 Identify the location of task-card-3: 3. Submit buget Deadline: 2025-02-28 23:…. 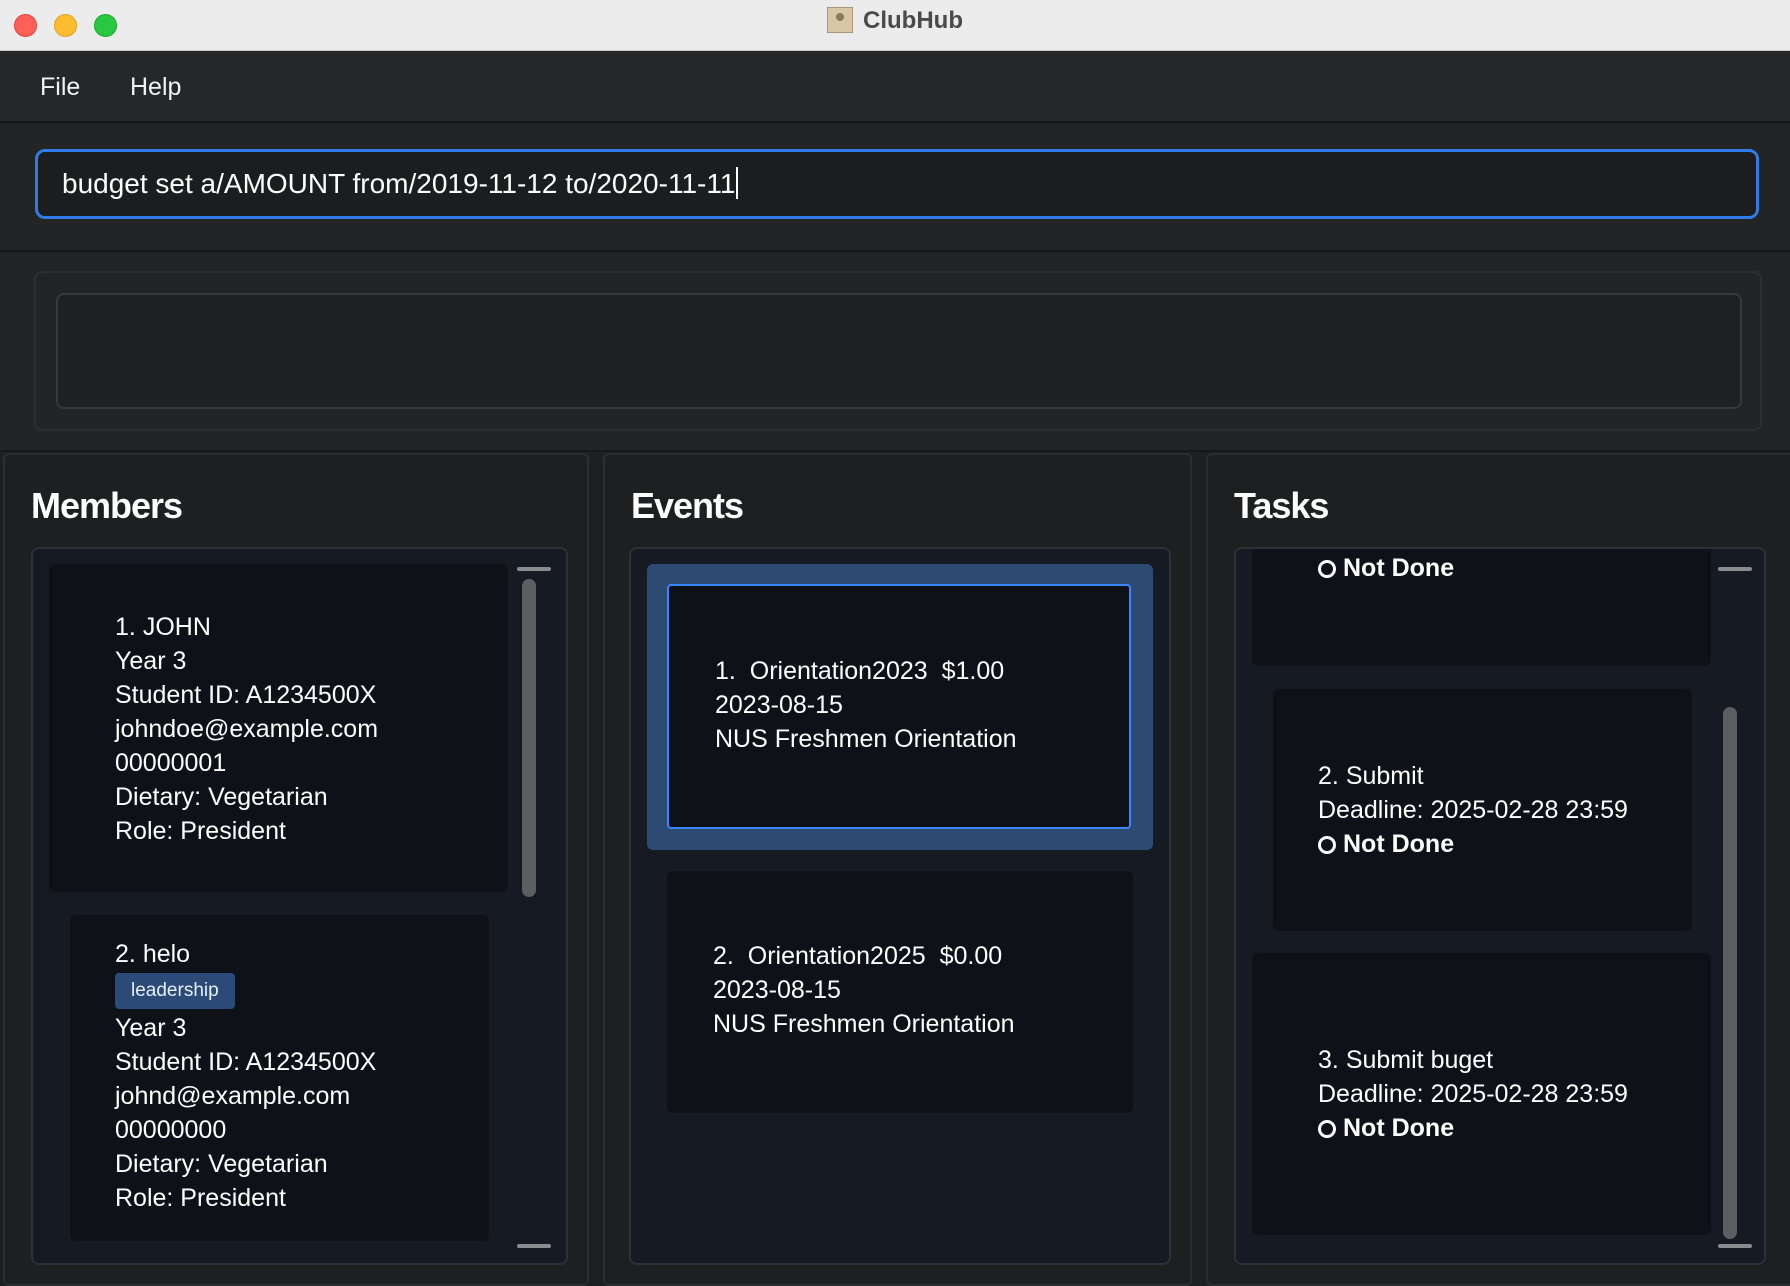
(1481, 1094).